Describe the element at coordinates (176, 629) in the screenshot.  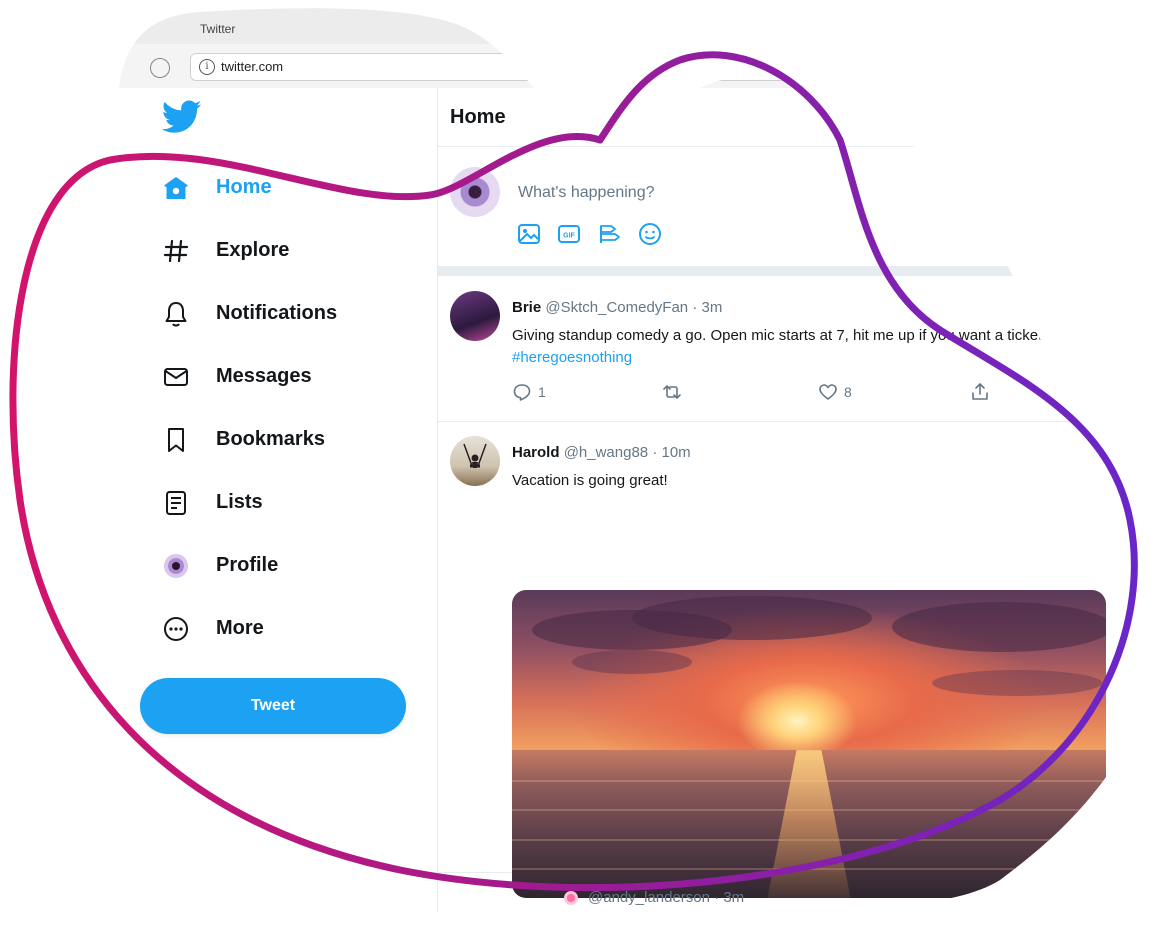
I see `more-circle-icon` at that location.